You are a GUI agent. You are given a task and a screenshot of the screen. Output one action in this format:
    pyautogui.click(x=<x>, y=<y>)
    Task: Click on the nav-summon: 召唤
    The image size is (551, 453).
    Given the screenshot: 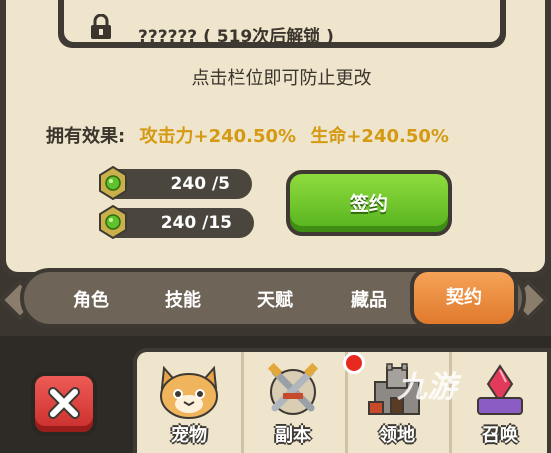 What is the action you would take?
    pyautogui.click(x=500, y=402)
    